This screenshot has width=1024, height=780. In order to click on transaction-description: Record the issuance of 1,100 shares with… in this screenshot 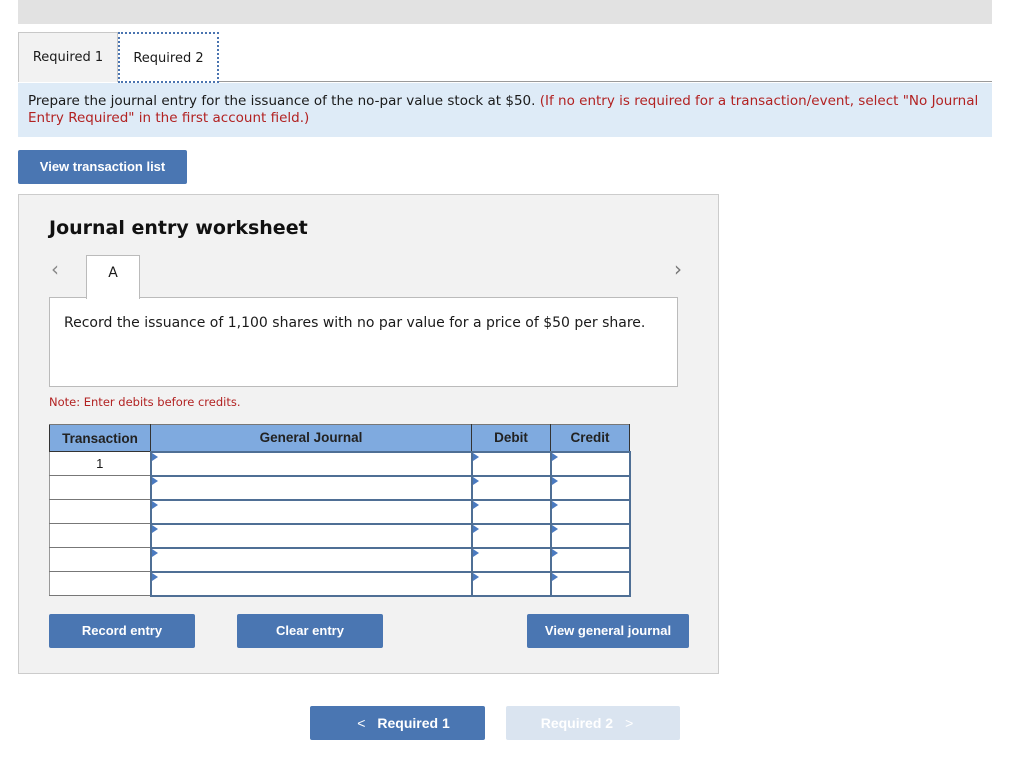, I will do `click(363, 342)`.